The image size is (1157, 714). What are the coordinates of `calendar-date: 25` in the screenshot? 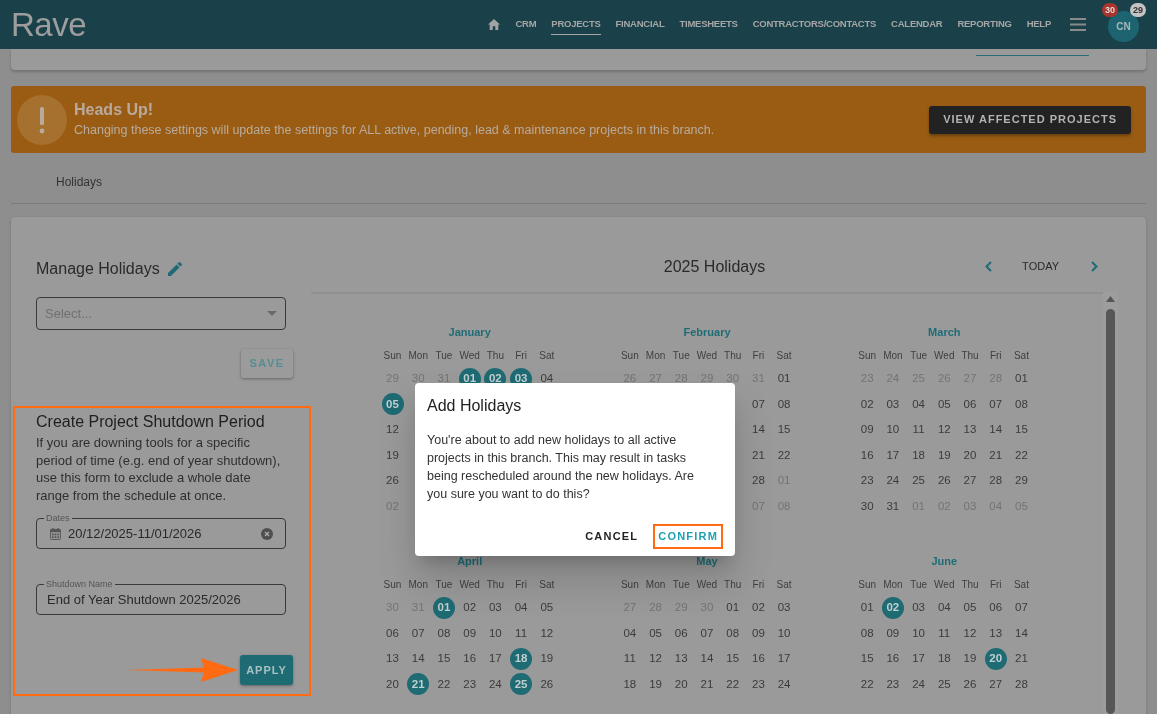 It's located at (918, 481).